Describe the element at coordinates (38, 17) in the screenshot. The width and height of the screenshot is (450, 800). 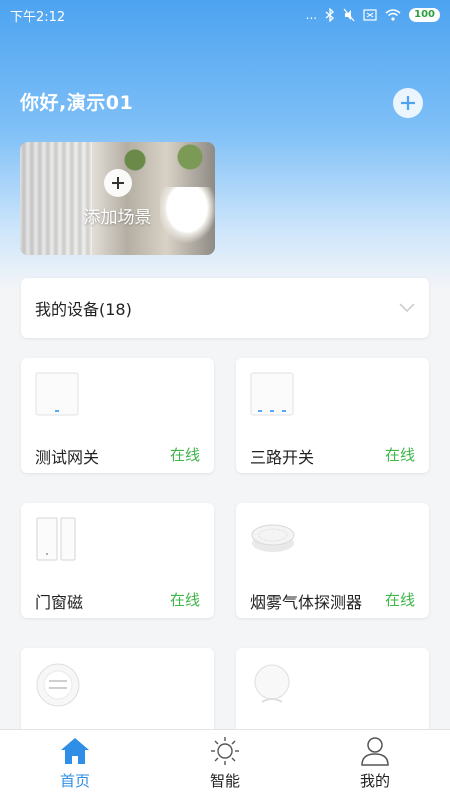
I see `status-time: 下午2:12` at that location.